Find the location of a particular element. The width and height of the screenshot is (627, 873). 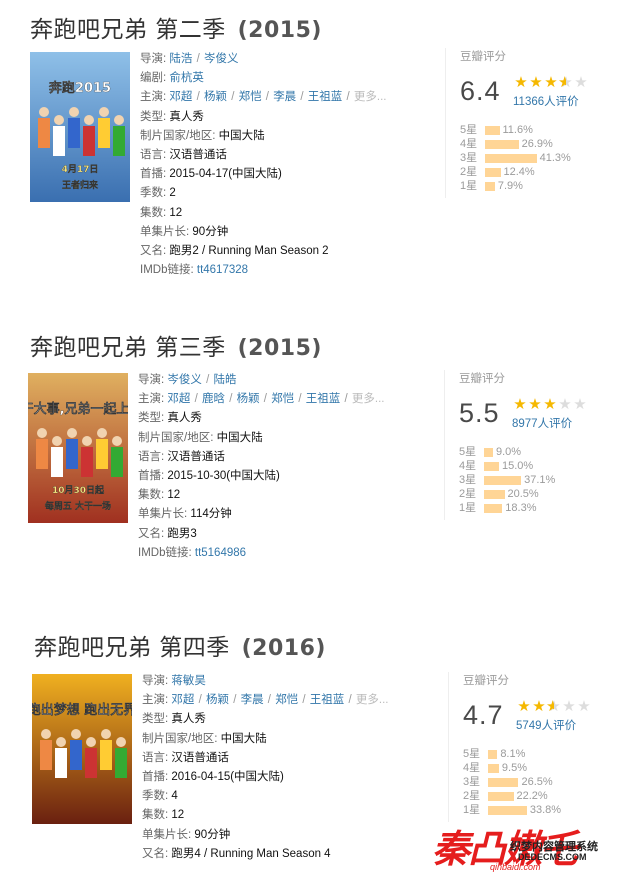

director-link: 陆浩 is located at coordinates (180, 59).